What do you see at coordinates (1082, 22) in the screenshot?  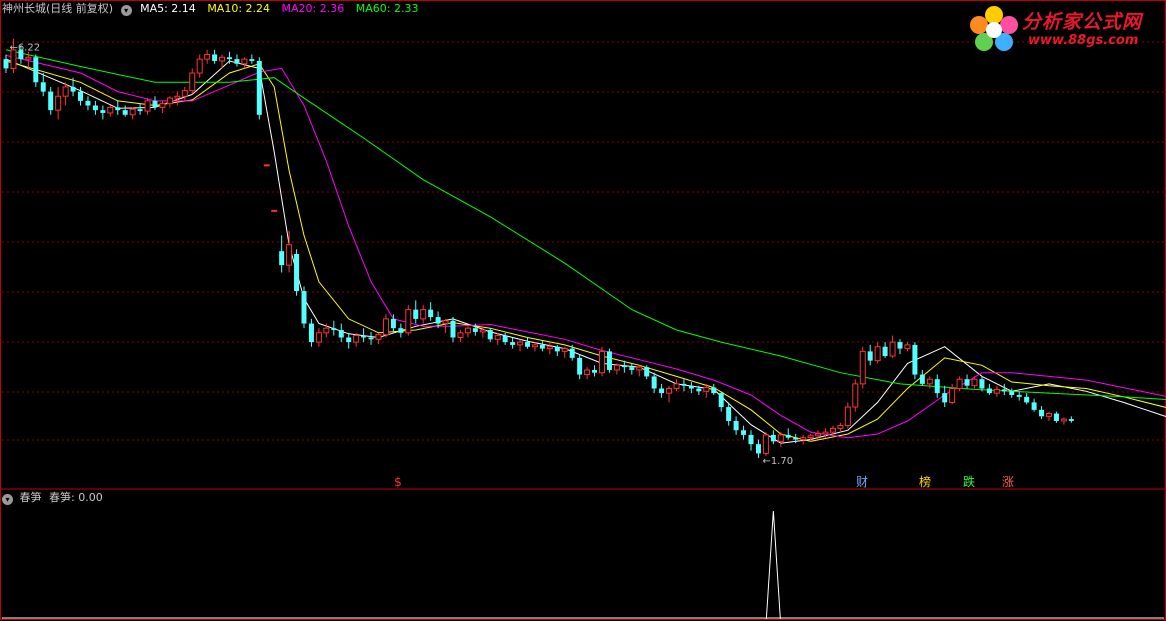 I see `logo-name: 分析家公式网` at bounding box center [1082, 22].